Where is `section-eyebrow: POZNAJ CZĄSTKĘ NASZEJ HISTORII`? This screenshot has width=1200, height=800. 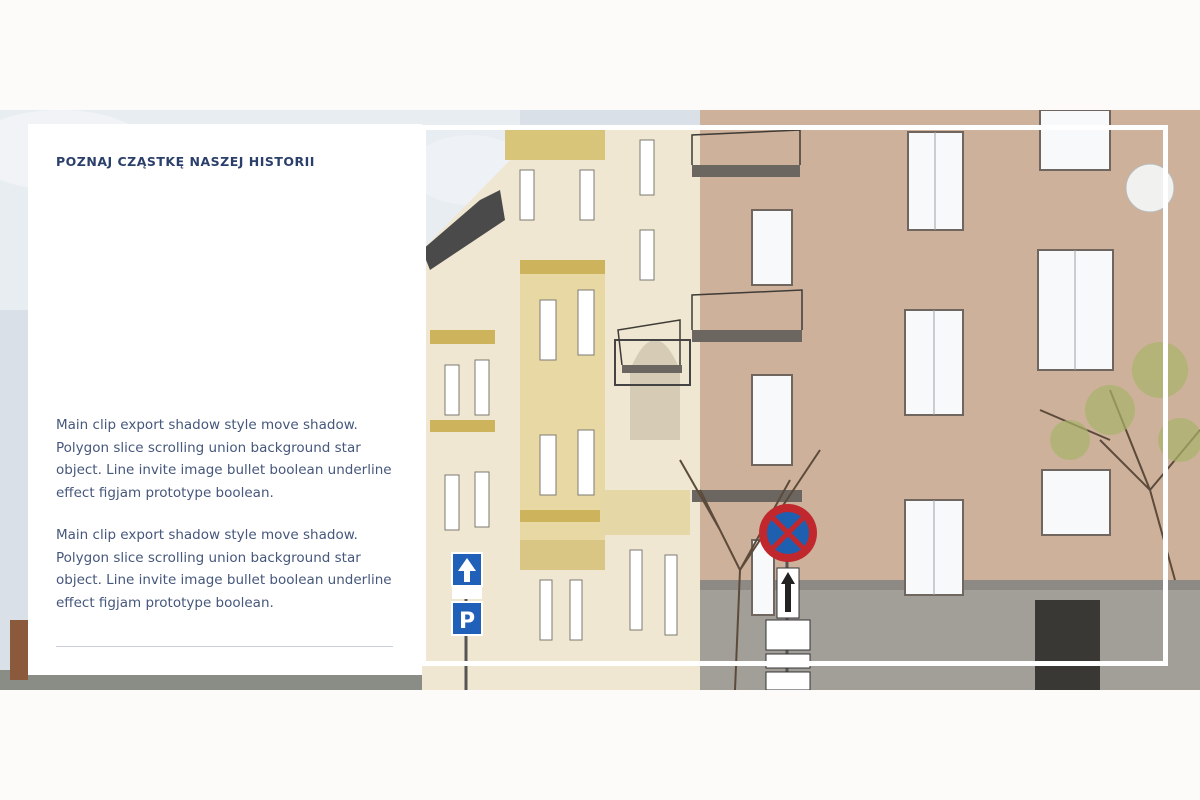
section-eyebrow: POZNAJ CZĄSTKĘ NASZEJ HISTORII is located at coordinates (185, 161).